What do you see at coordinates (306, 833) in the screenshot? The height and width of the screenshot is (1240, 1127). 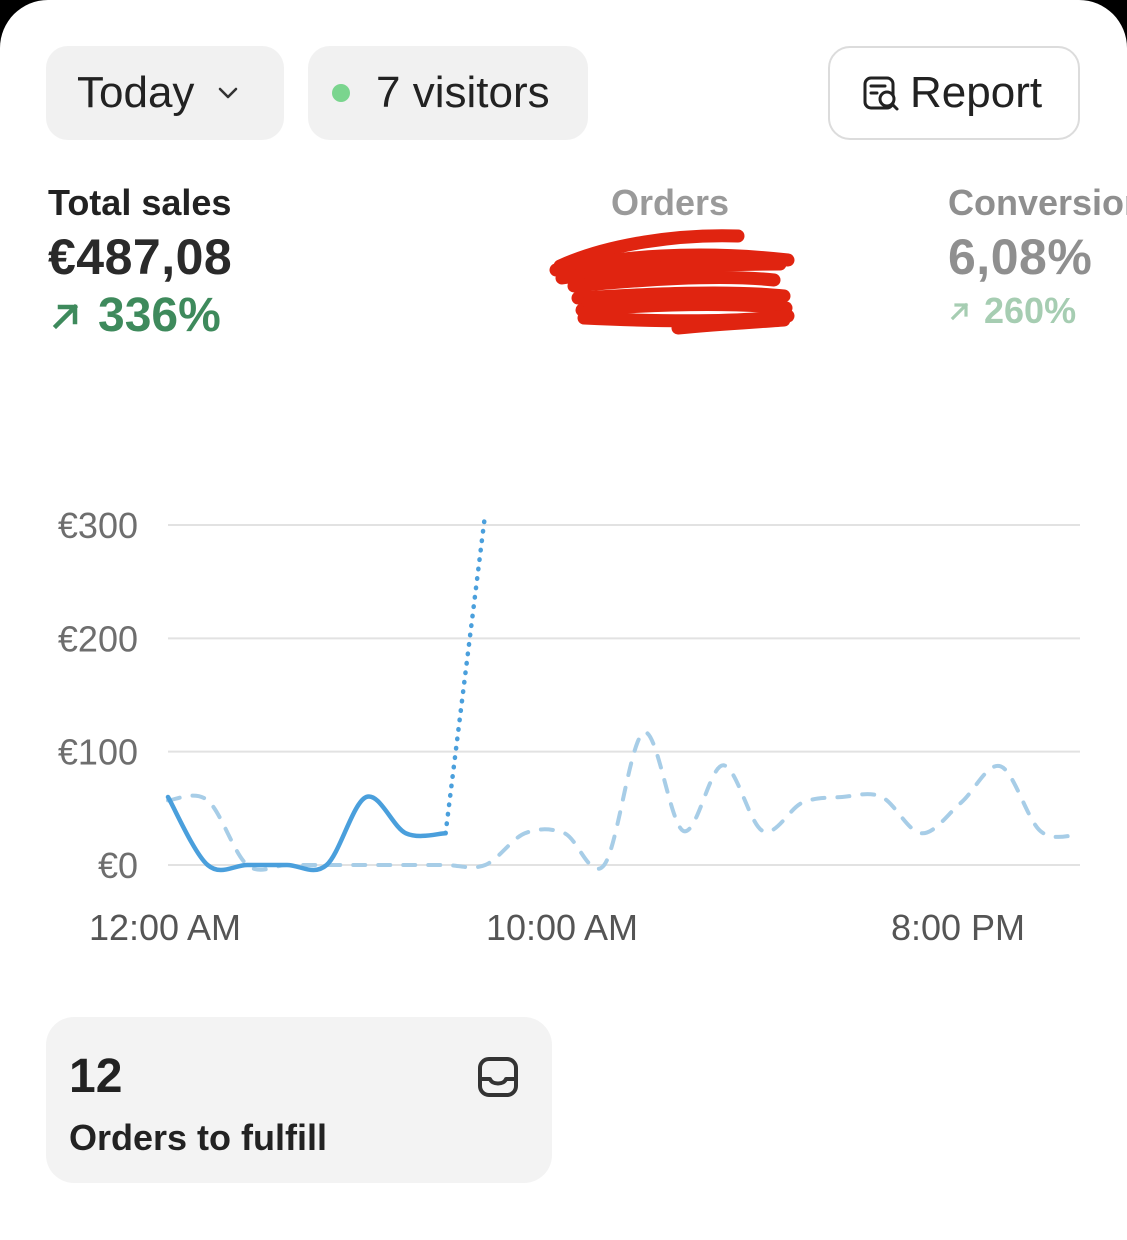 I see `series-line-solid` at bounding box center [306, 833].